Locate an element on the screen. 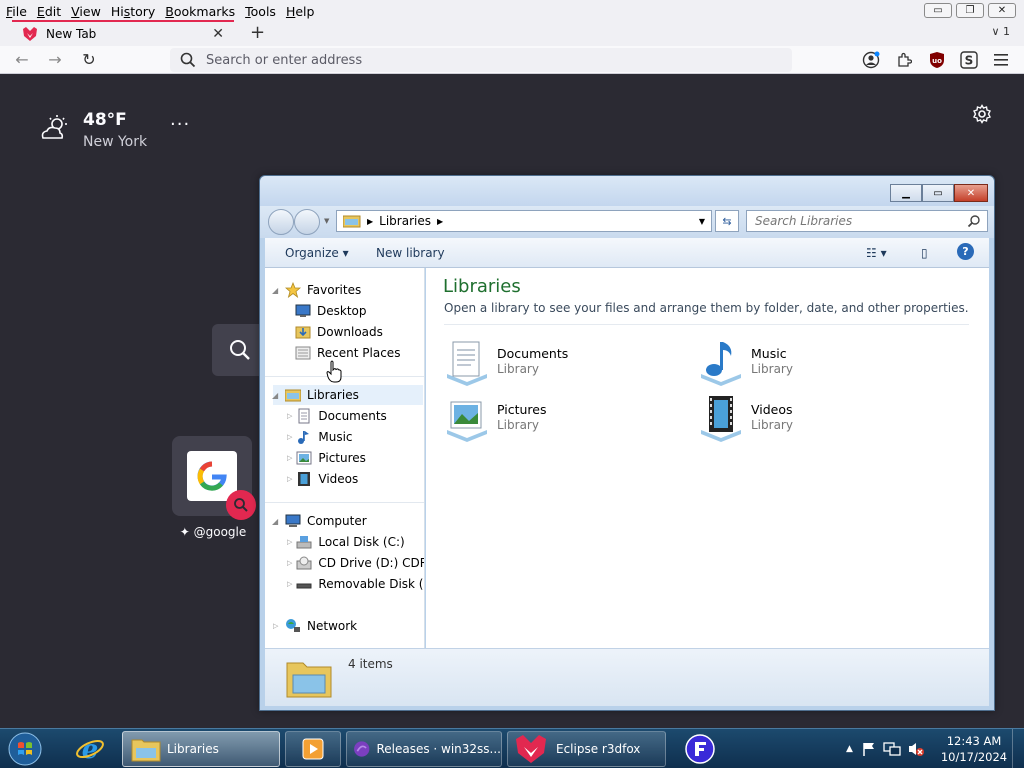 This screenshot has height=768, width=1024. taskbar-internet-explorer: e is located at coordinates (90, 749).